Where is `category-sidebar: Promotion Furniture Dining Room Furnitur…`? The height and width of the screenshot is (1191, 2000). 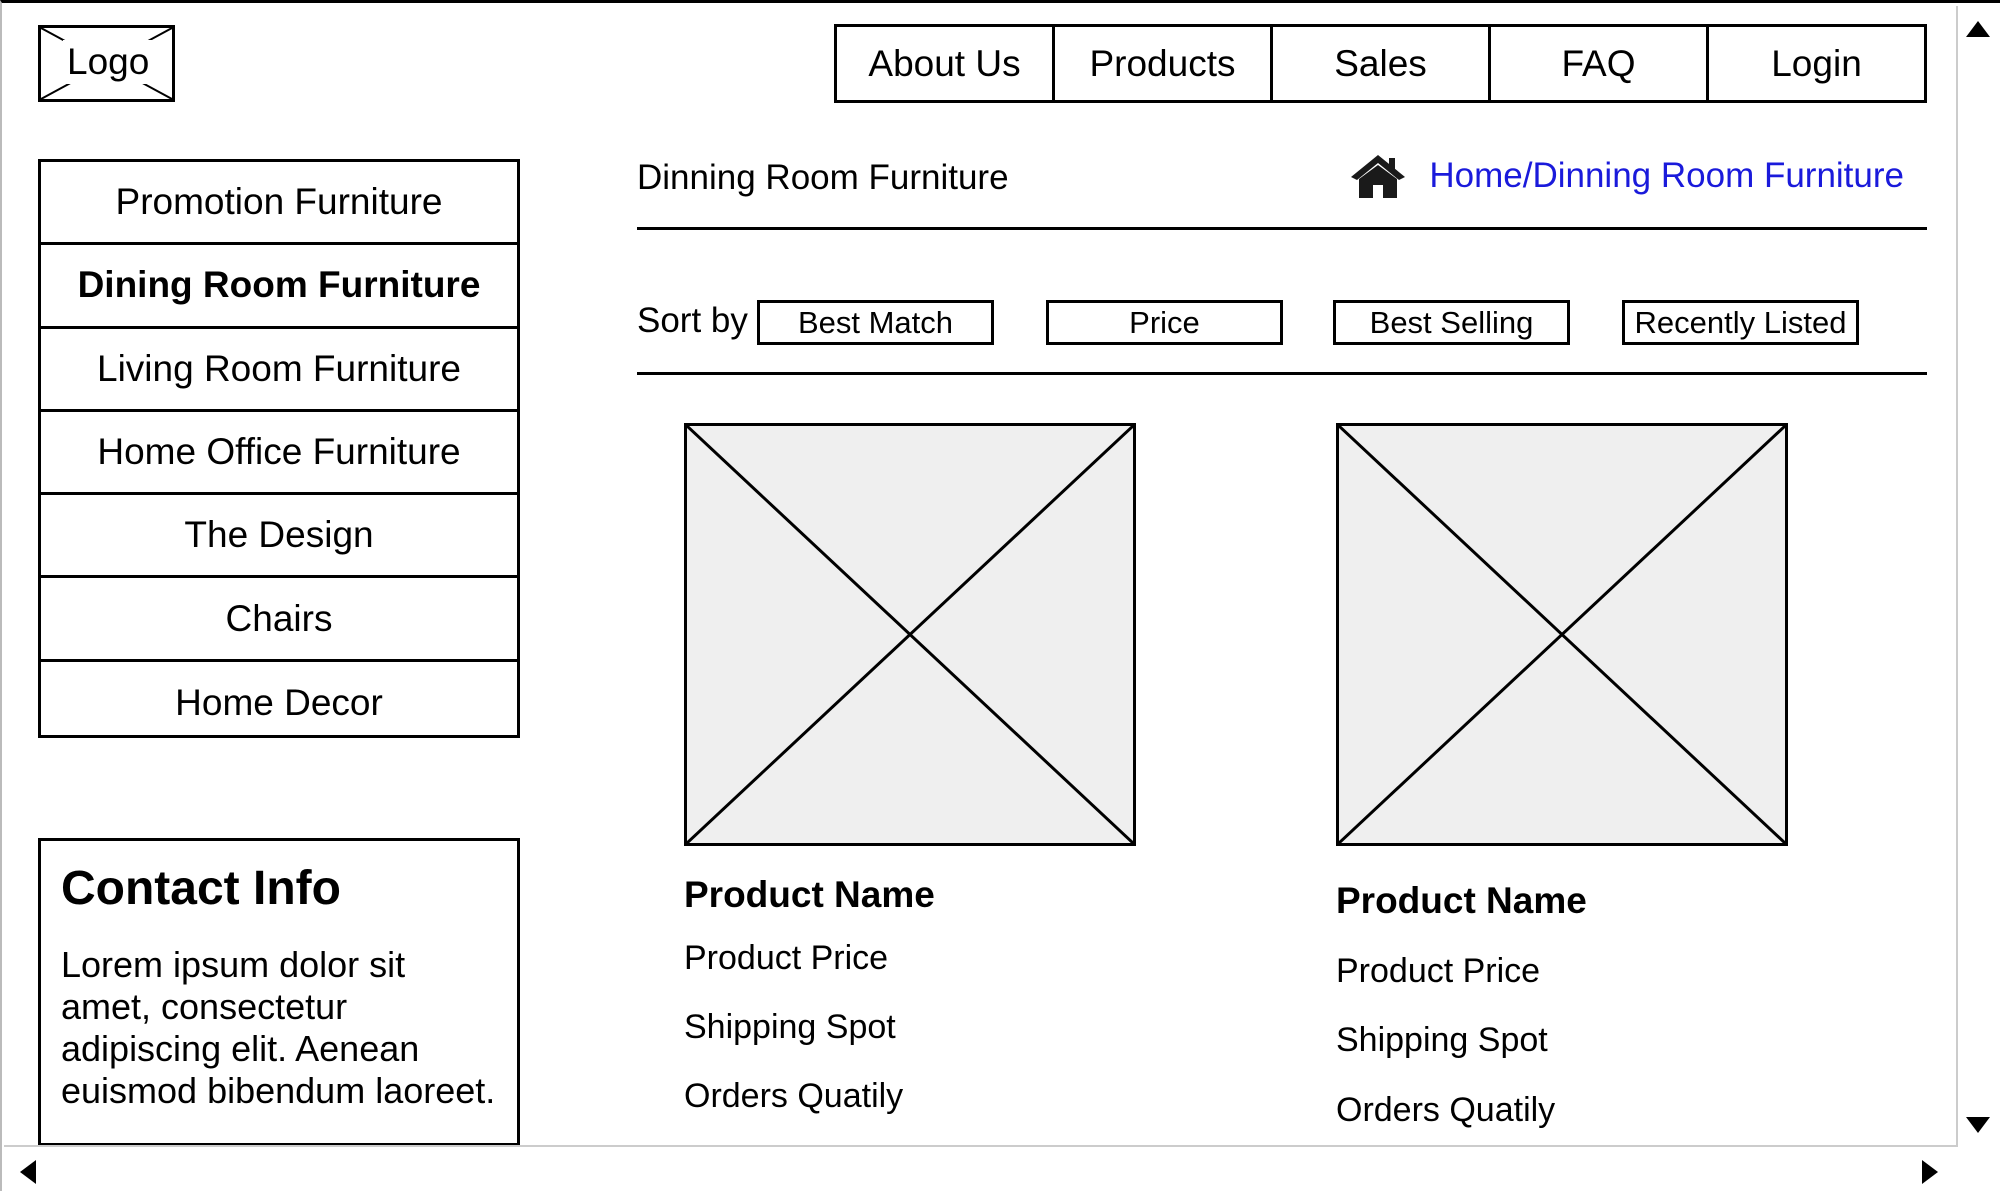
category-sidebar: Promotion Furniture Dining Room Furnitur… is located at coordinates (279, 448).